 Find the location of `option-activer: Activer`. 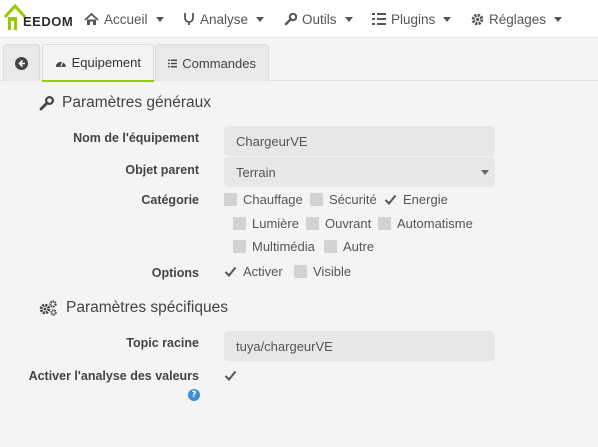

option-activer: Activer is located at coordinates (253, 271).